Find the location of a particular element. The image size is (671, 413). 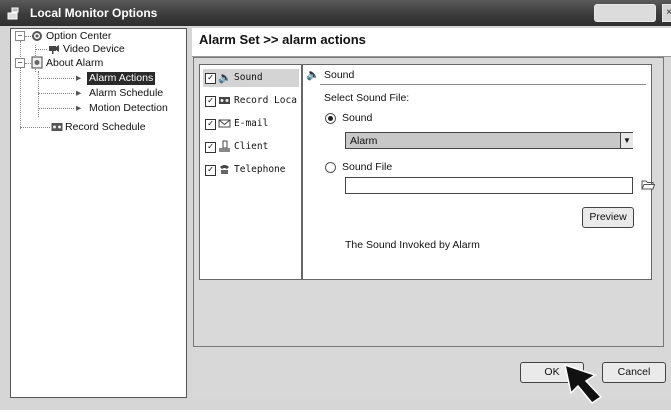

record-checkbox: ✓ is located at coordinates (210, 101).